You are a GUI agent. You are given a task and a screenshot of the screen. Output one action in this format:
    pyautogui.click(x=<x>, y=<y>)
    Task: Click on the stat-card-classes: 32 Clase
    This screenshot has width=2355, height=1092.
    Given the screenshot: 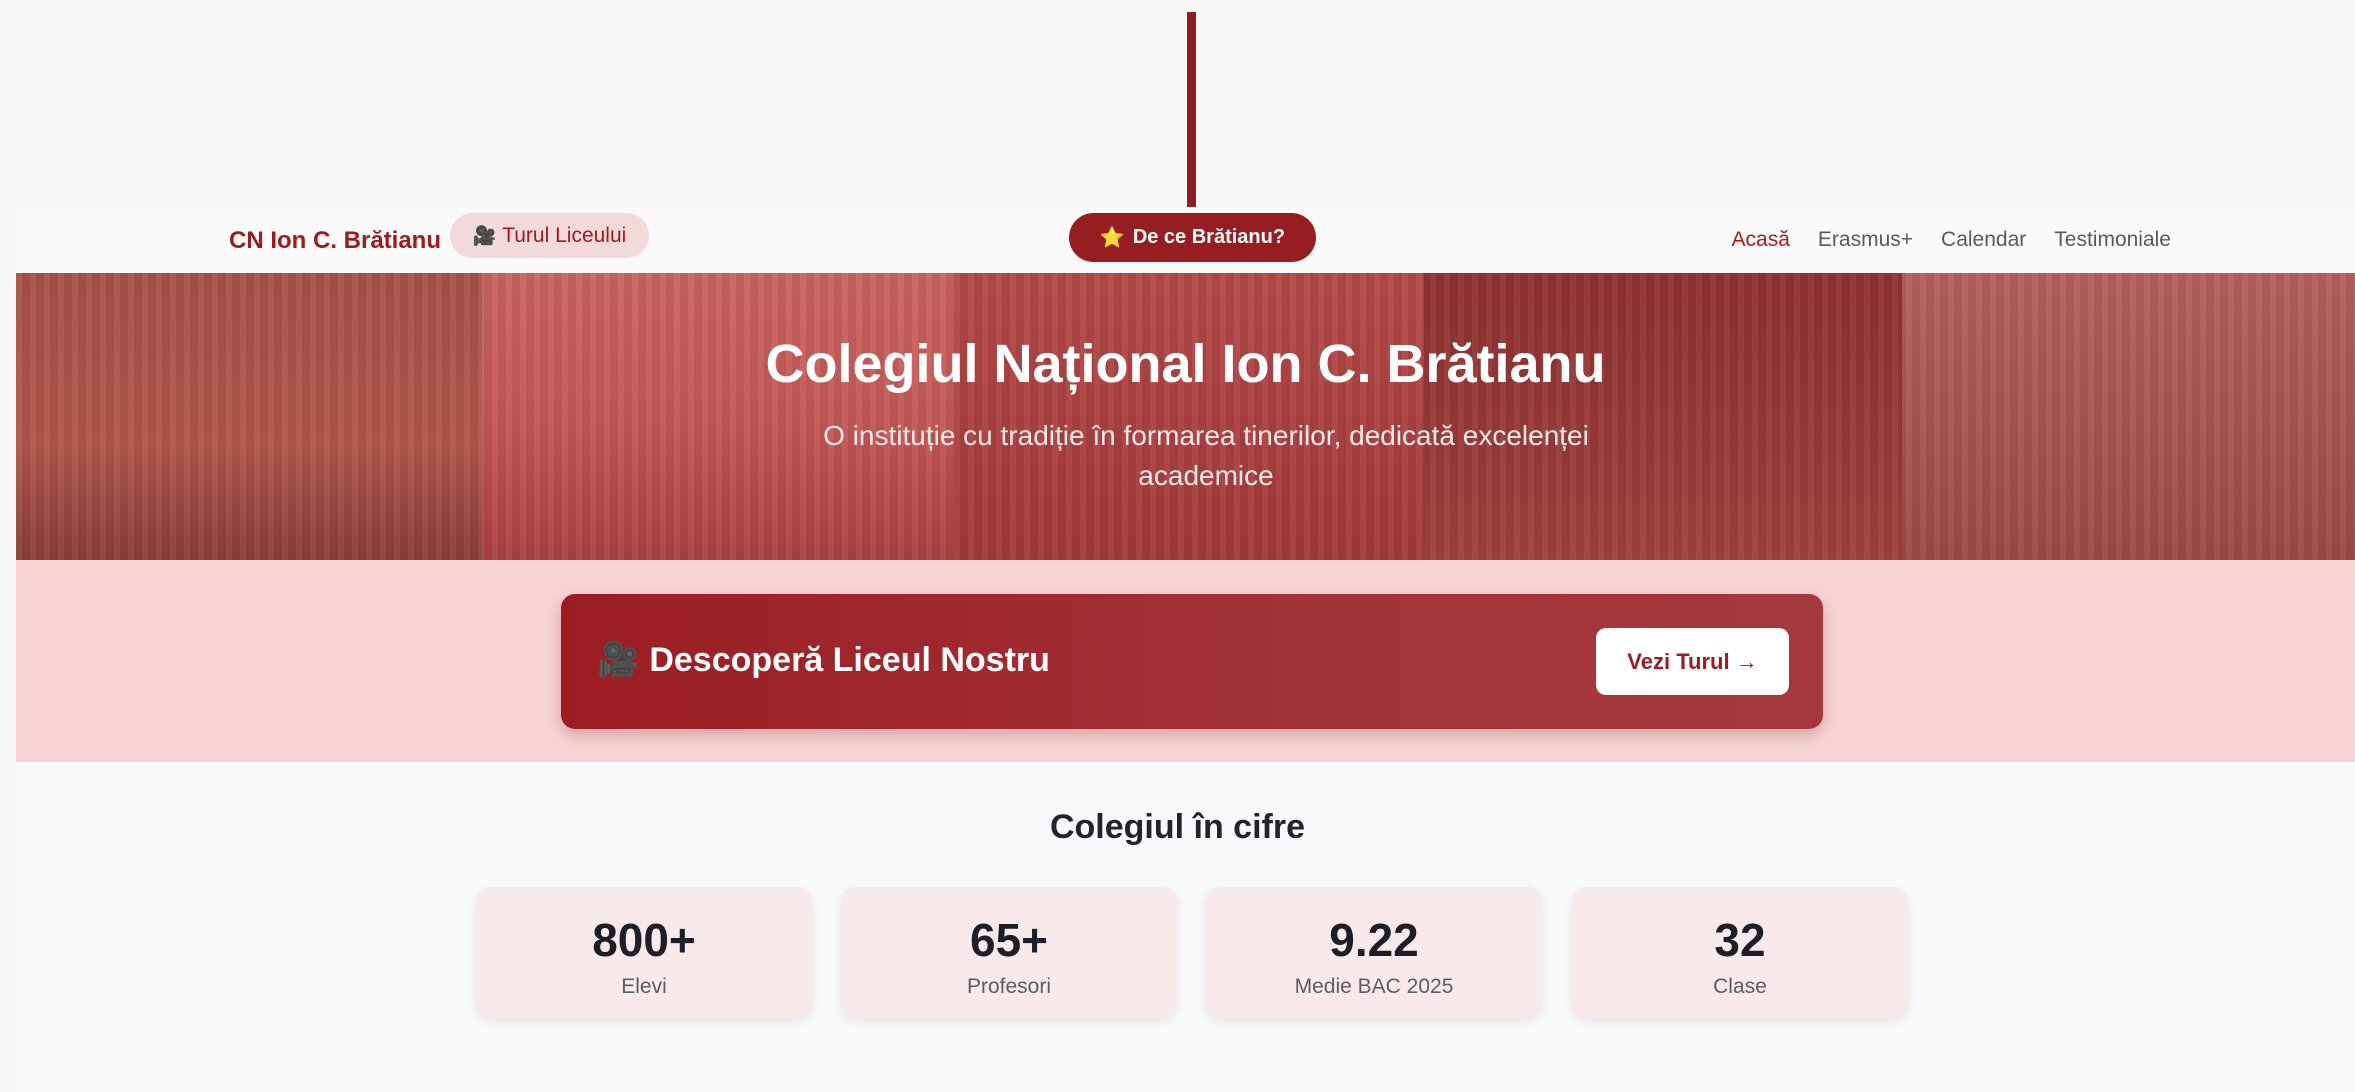 What is the action you would take?
    pyautogui.click(x=1740, y=952)
    